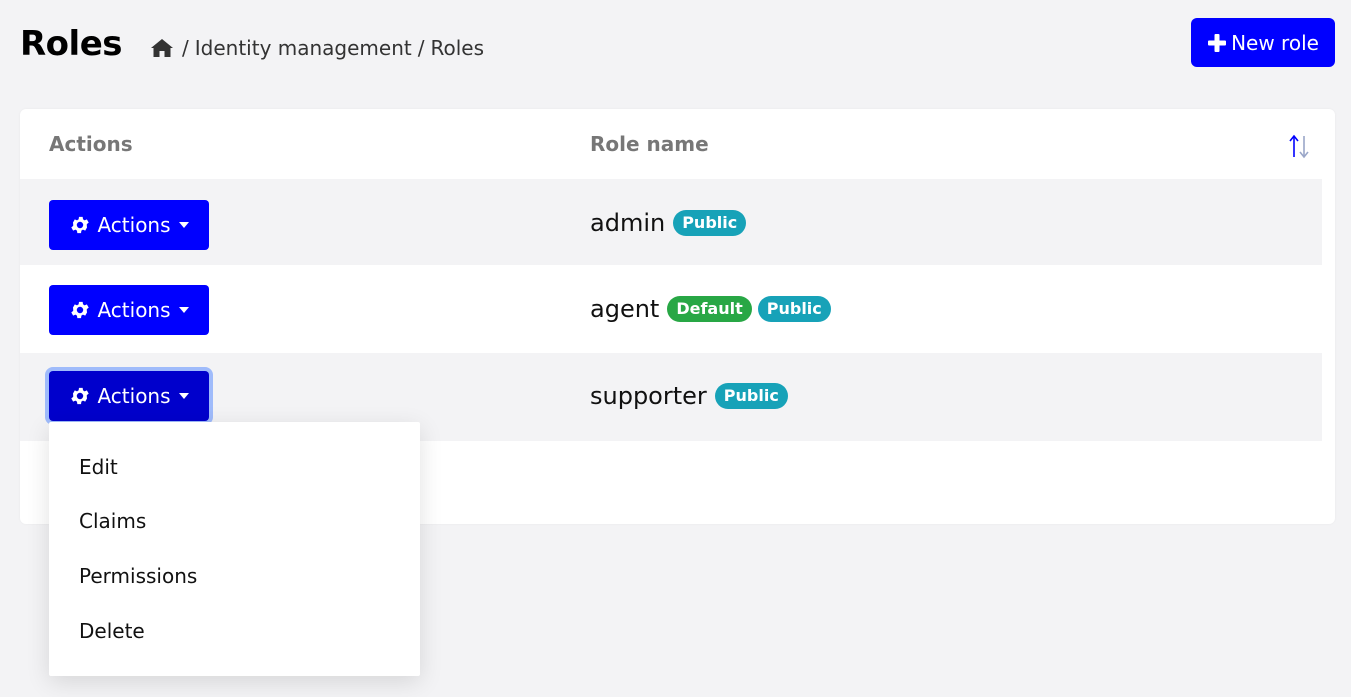 The height and width of the screenshot is (697, 1351). I want to click on menu-item-delete: Delete, so click(112, 631).